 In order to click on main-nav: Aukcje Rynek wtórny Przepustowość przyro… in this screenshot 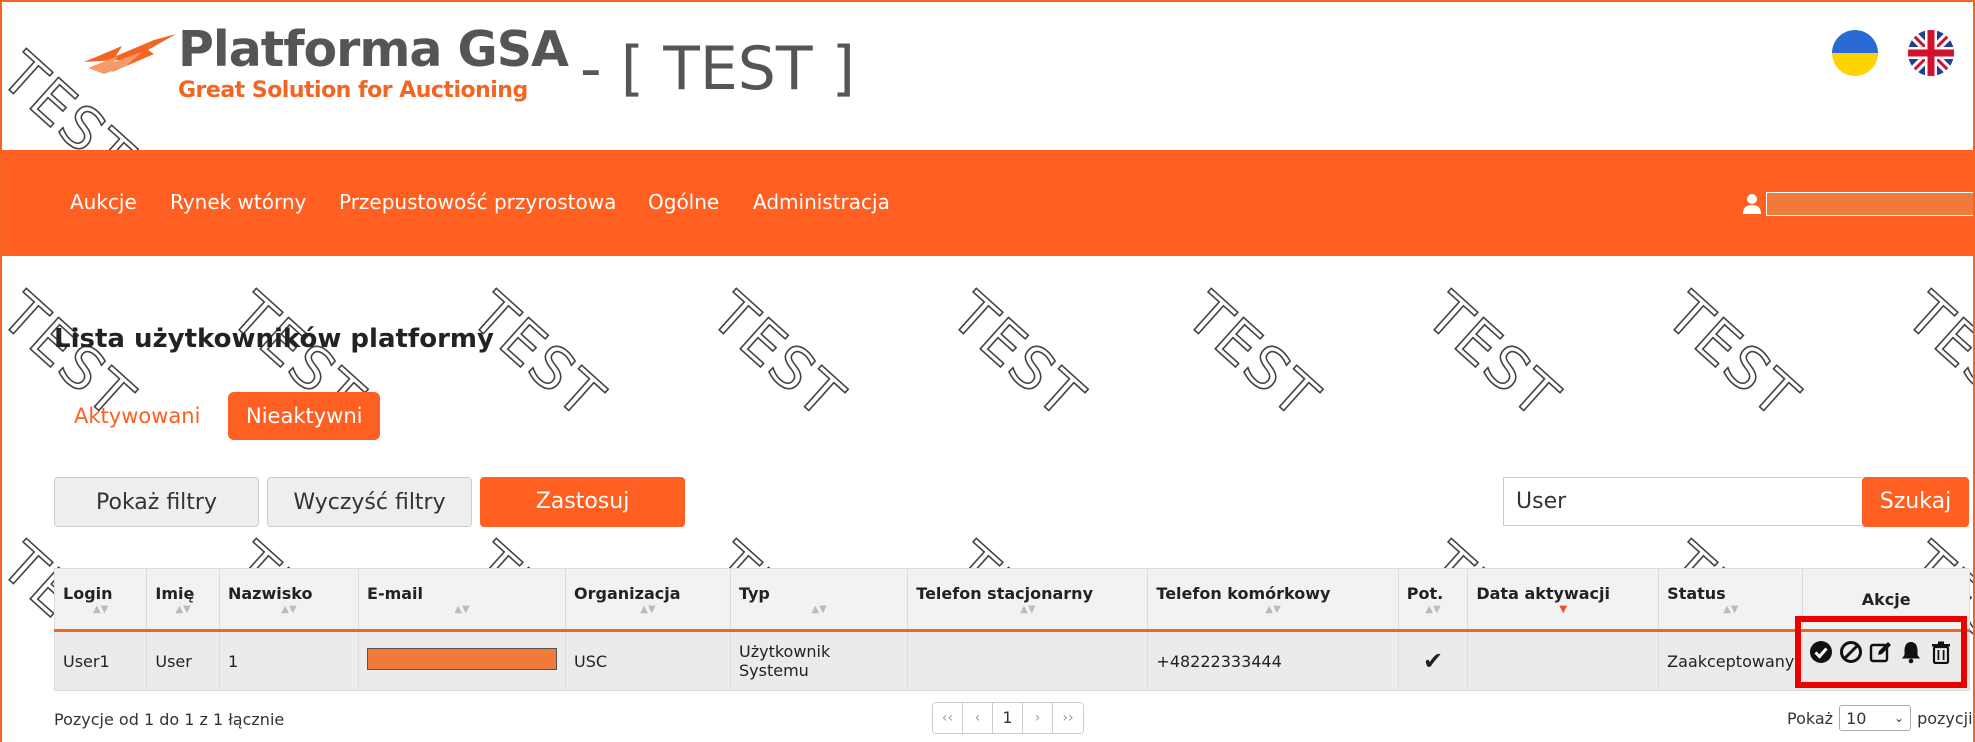, I will do `click(987, 203)`.